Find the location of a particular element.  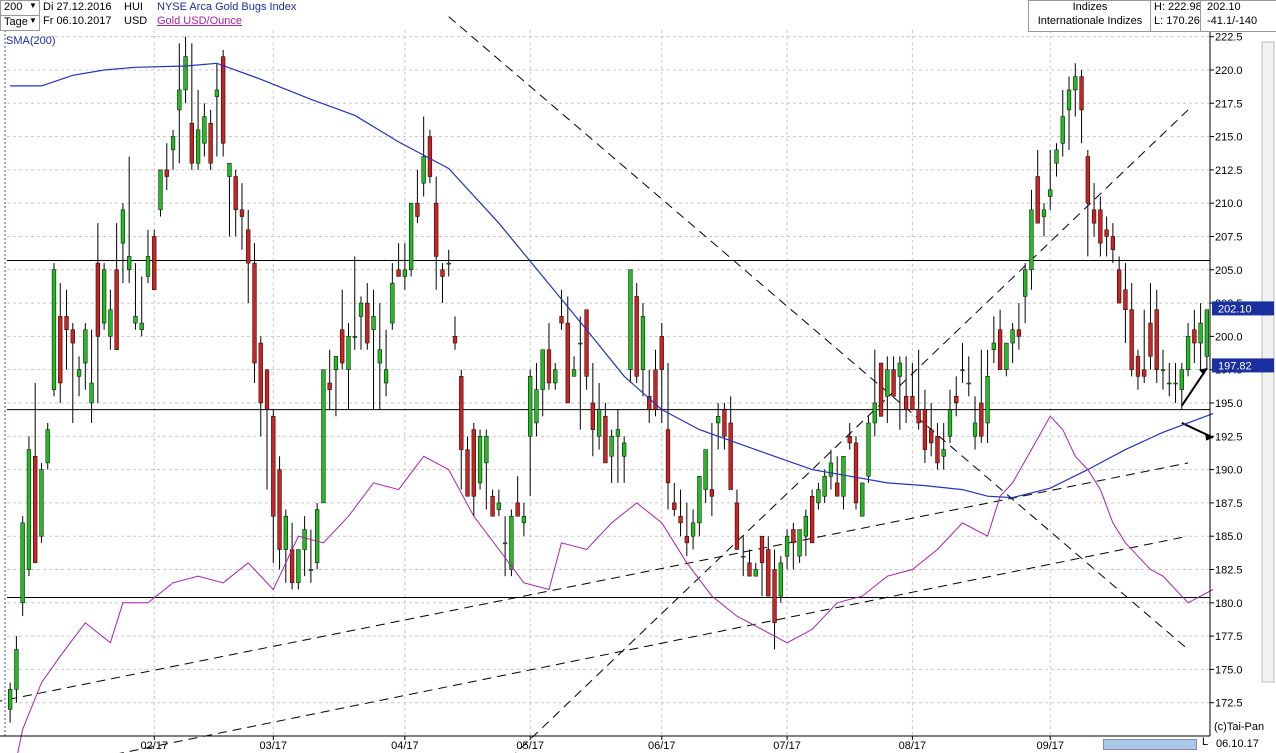

date-from: Di 27.12.2016 is located at coordinates (77, 7).